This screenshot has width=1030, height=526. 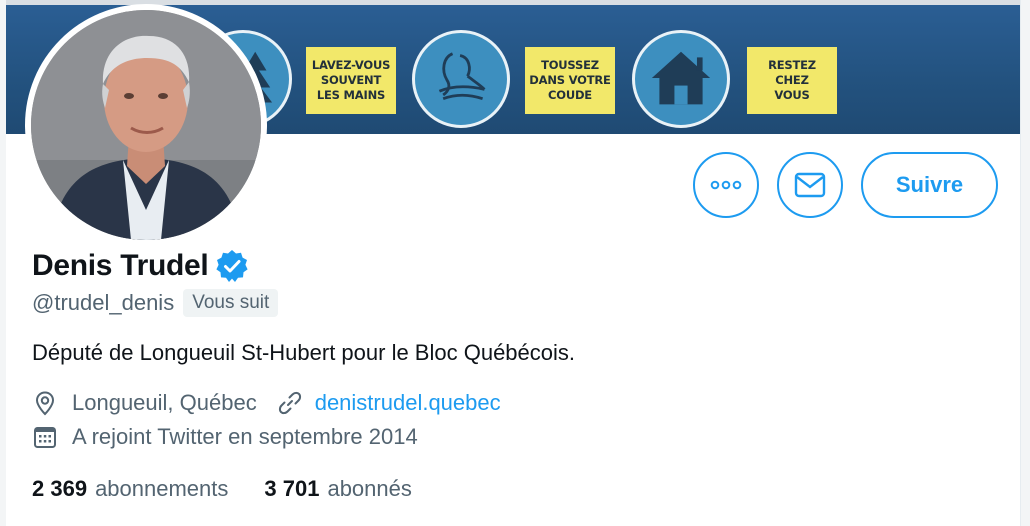 I want to click on follows-you-badge: Vous suit, so click(x=231, y=303).